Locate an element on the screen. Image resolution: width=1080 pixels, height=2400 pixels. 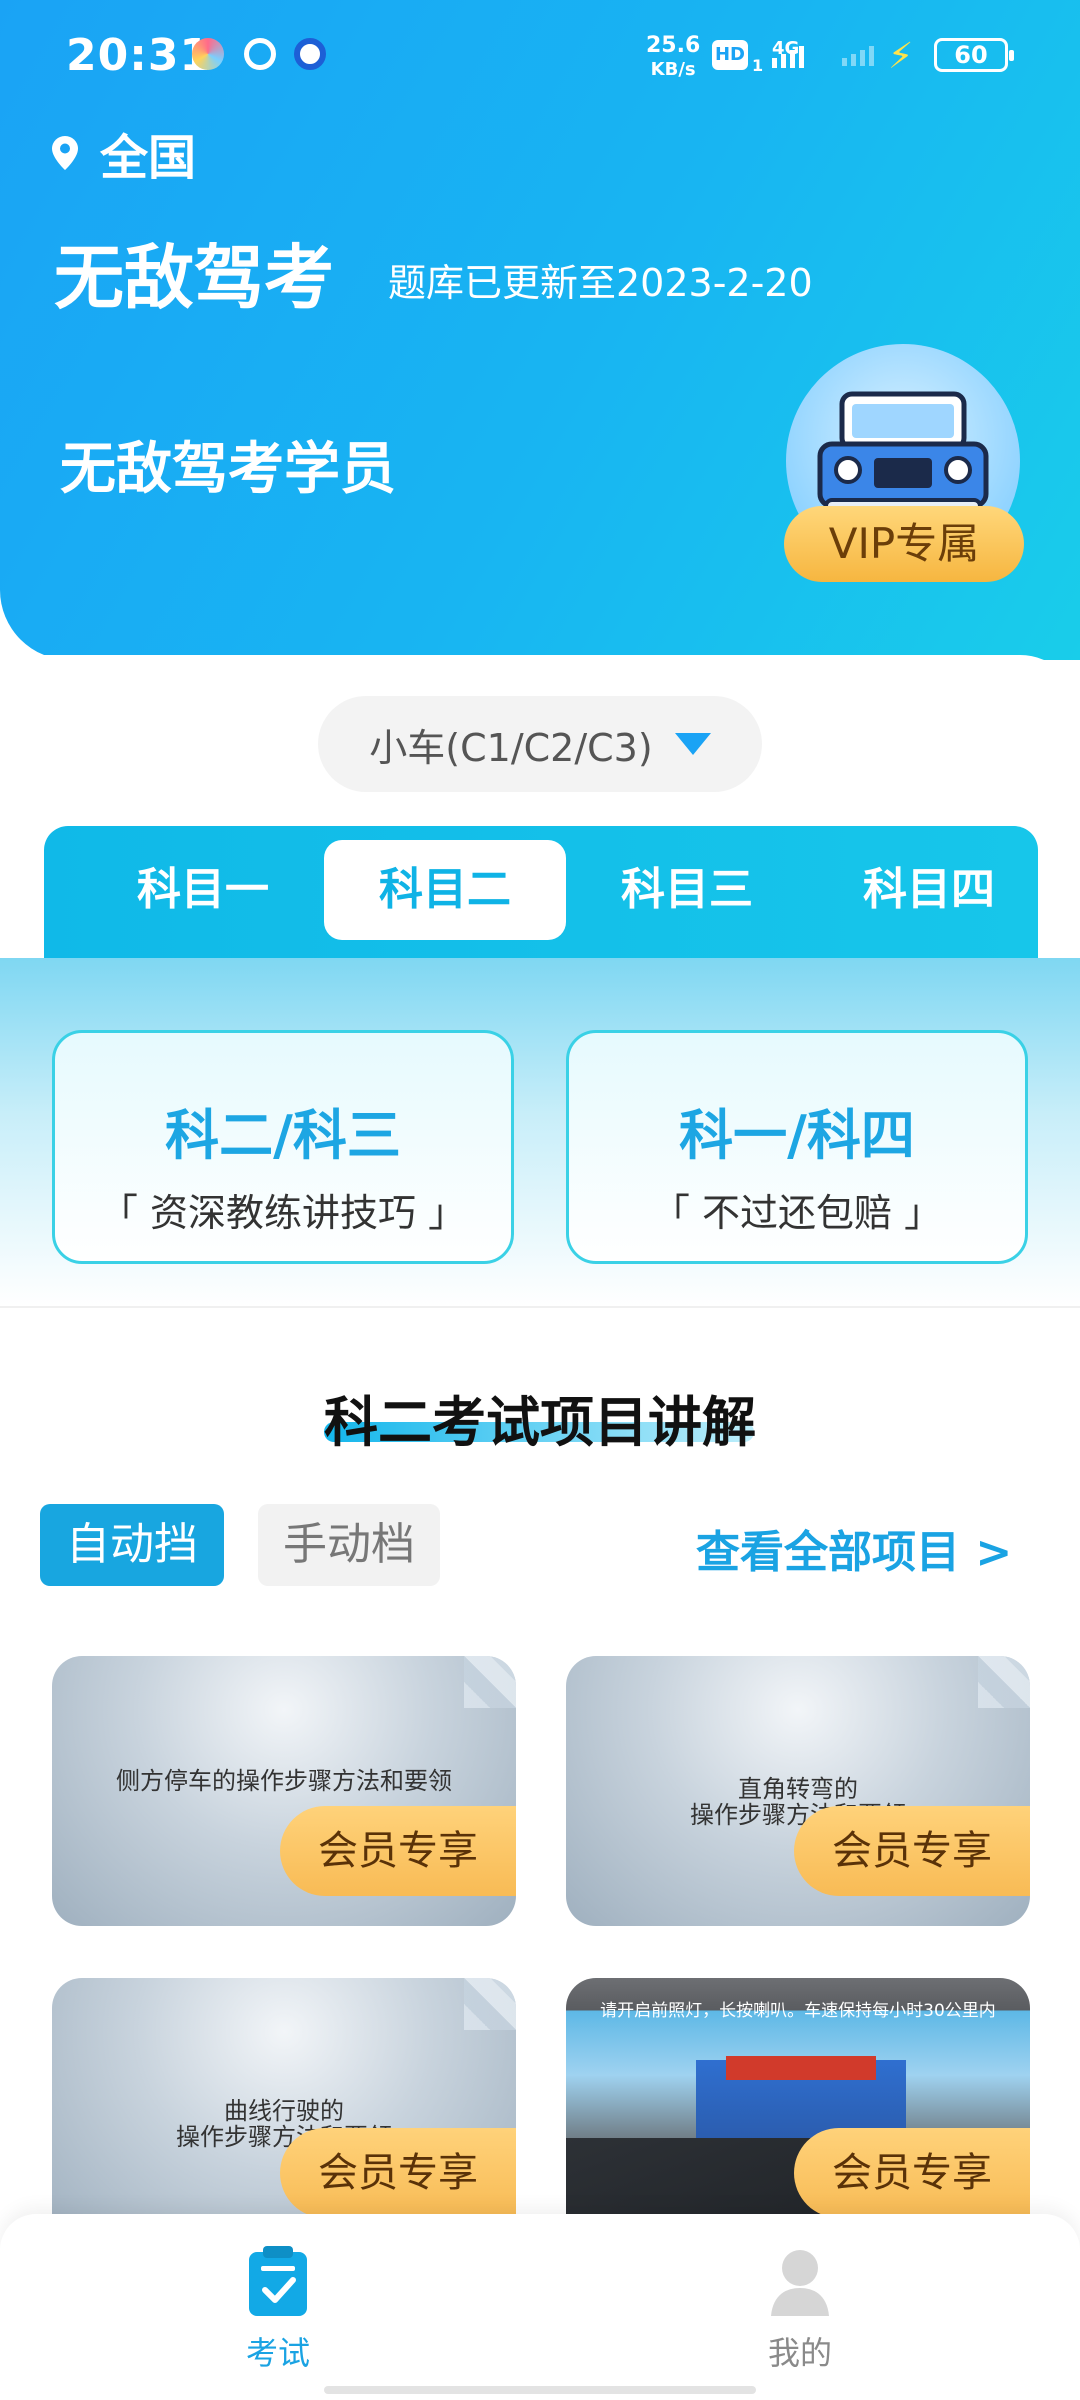
charging-icon: ⚡ is located at coordinates (901, 56).